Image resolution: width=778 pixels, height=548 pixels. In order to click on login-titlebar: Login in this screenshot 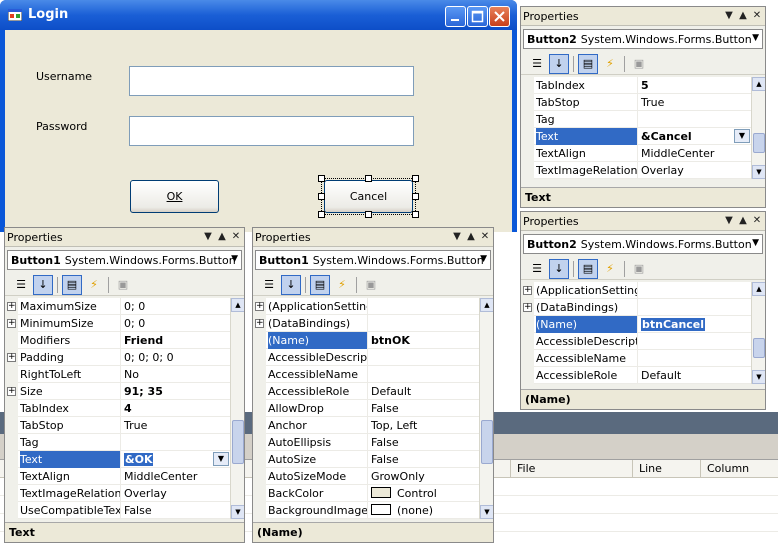, I will do `click(258, 15)`.